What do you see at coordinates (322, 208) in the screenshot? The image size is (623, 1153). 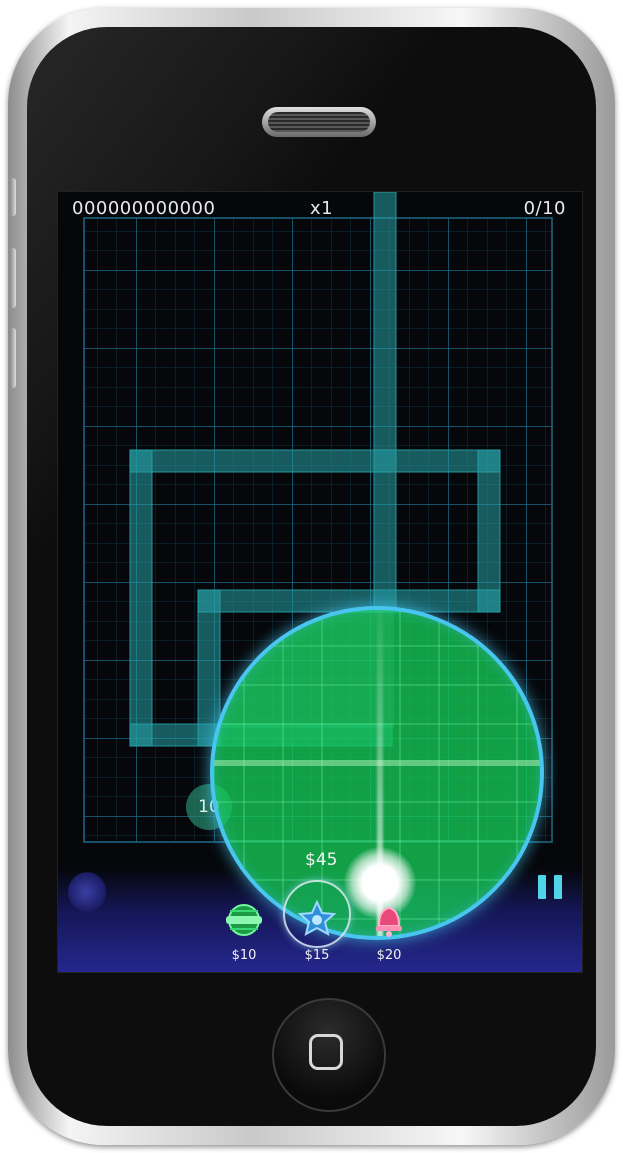 I see `multiplier-display: x1` at bounding box center [322, 208].